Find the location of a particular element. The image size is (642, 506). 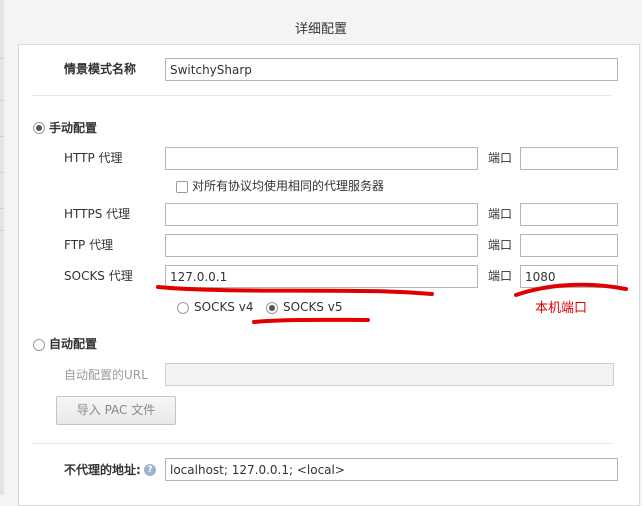

left-edge-strip is located at coordinates (2, 247).